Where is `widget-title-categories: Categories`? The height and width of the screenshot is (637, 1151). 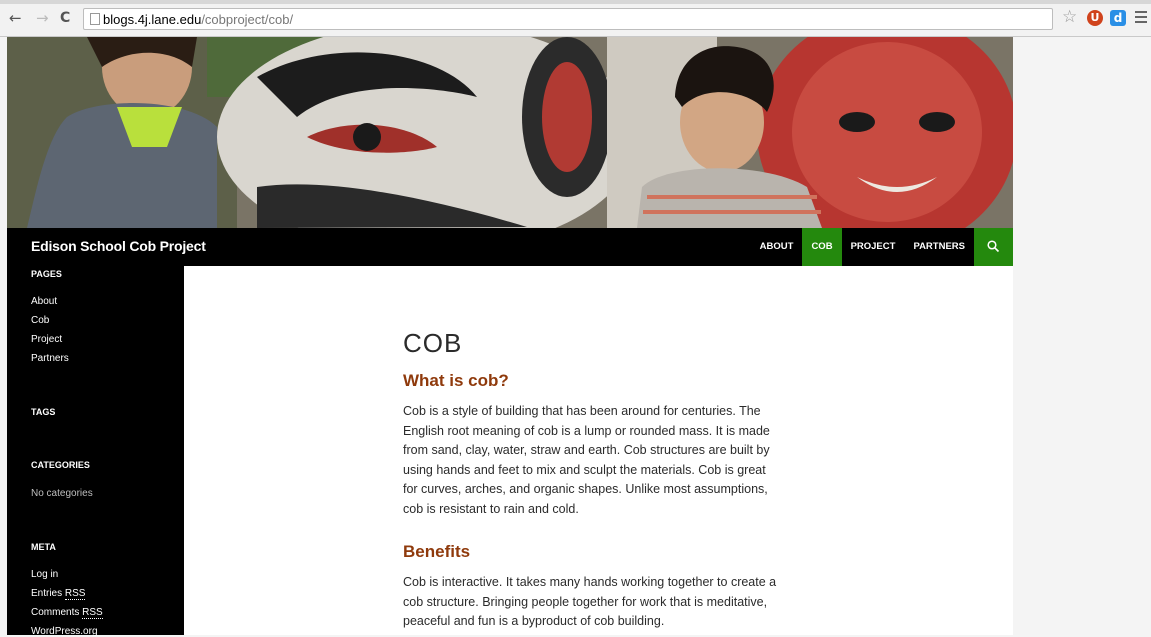
widget-title-categories: Categories is located at coordinates (60, 465).